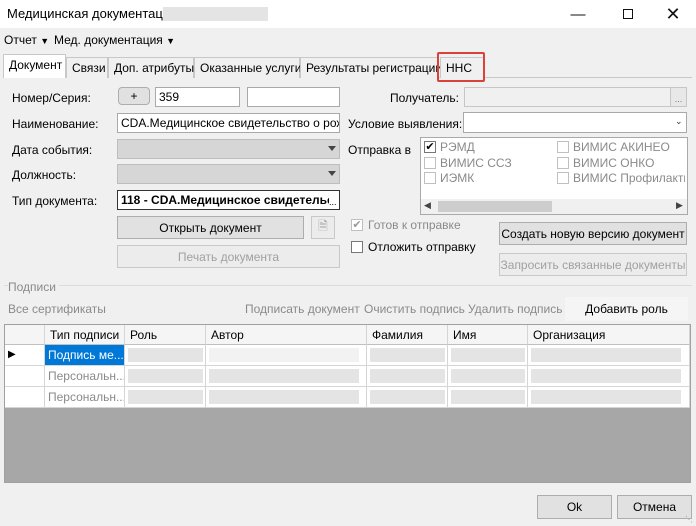  What do you see at coordinates (228, 123) in the screenshot?
I see `name-input: CDA.Медицинское свидетельство о рождении` at bounding box center [228, 123].